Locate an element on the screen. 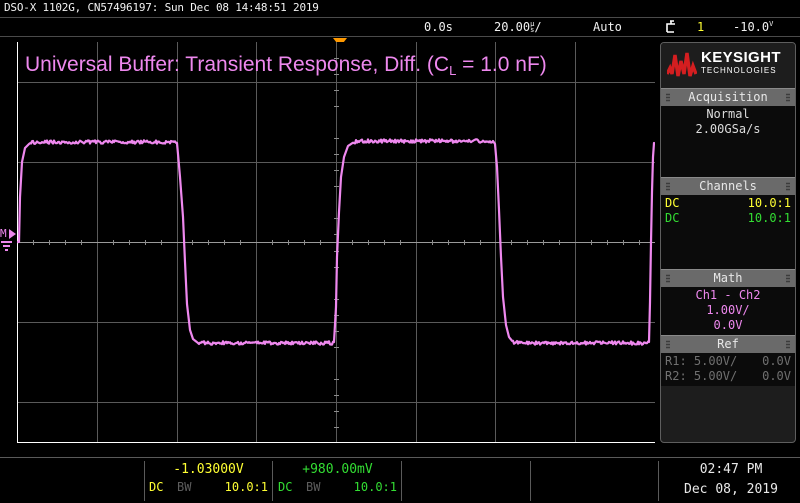  math-offset: 0.0V is located at coordinates (728, 325).